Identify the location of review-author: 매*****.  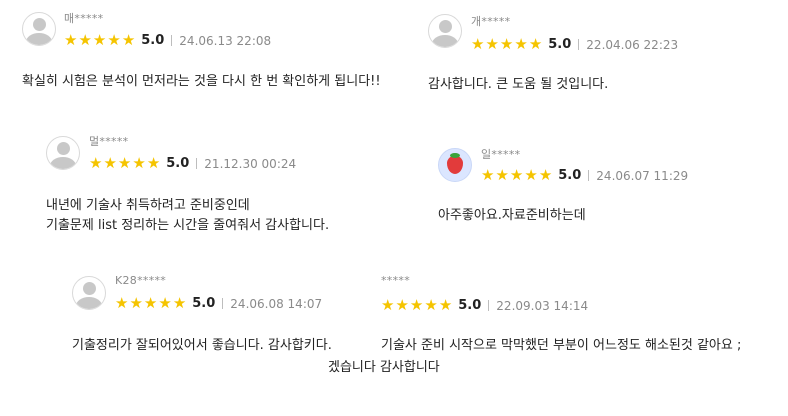
(84, 18).